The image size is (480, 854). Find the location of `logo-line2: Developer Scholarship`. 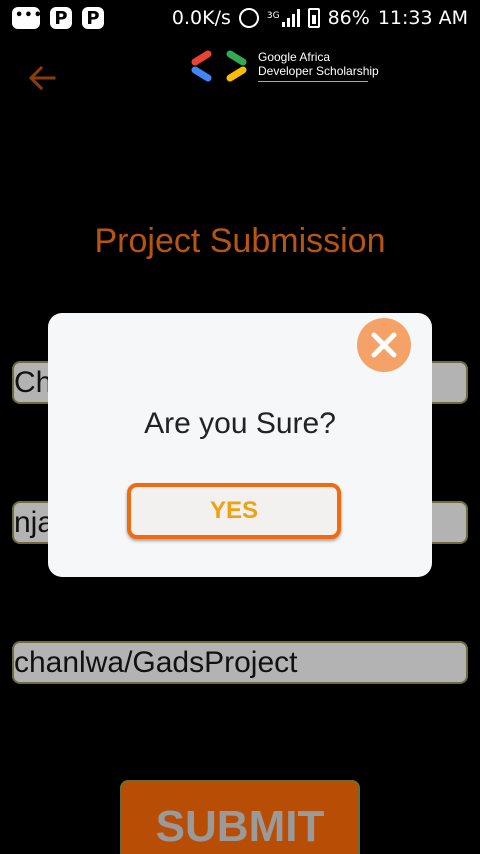

logo-line2: Developer Scholarship is located at coordinates (318, 71).